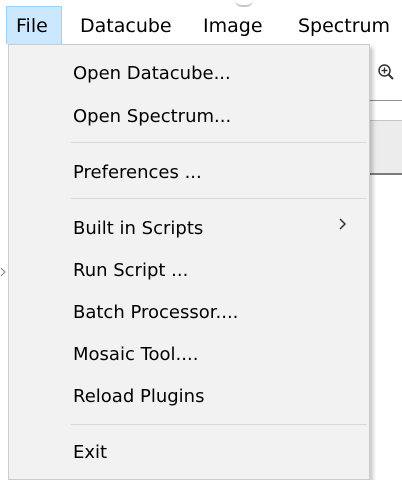 Image resolution: width=402 pixels, height=480 pixels. I want to click on partial-arrow-icon, so click(3, 272).